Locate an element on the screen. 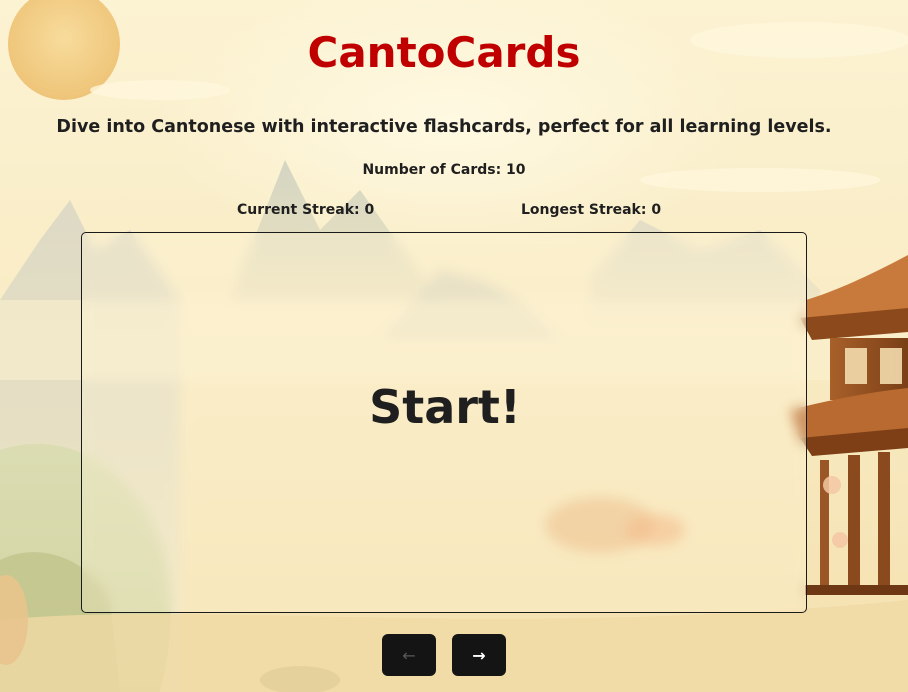  arrow-left-icon: ← is located at coordinates (409, 655).